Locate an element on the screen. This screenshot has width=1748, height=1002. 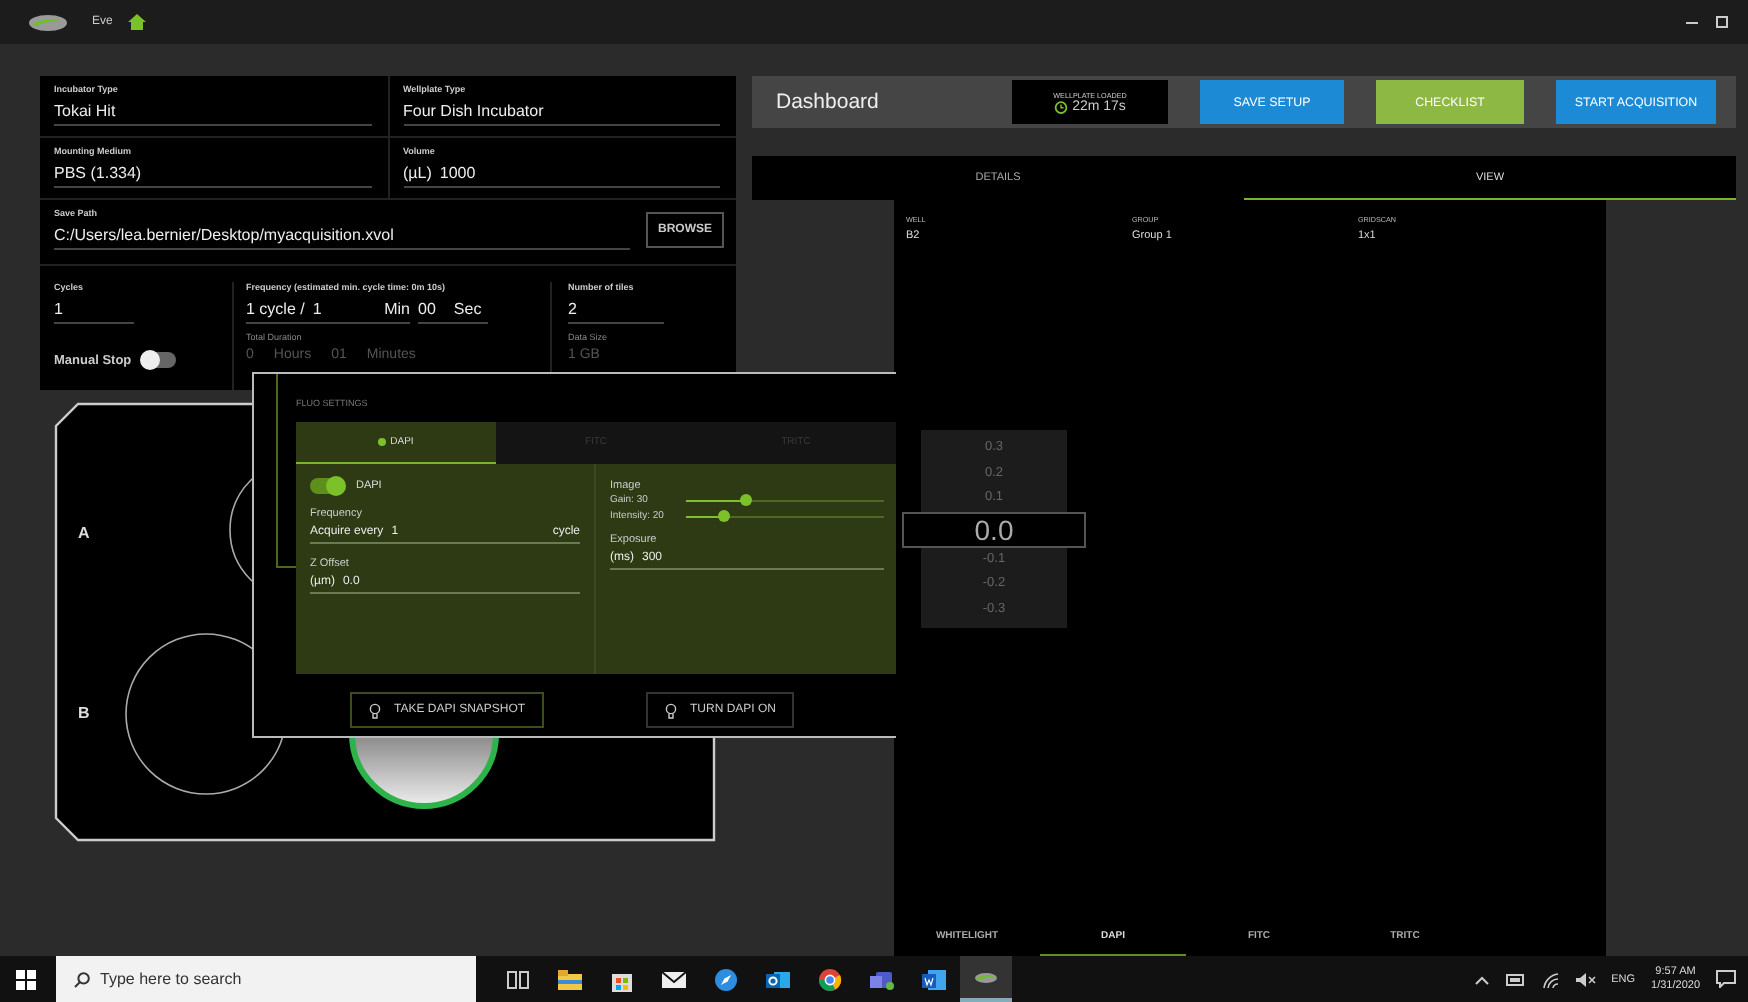
app-logo-icon is located at coordinates (48, 22).